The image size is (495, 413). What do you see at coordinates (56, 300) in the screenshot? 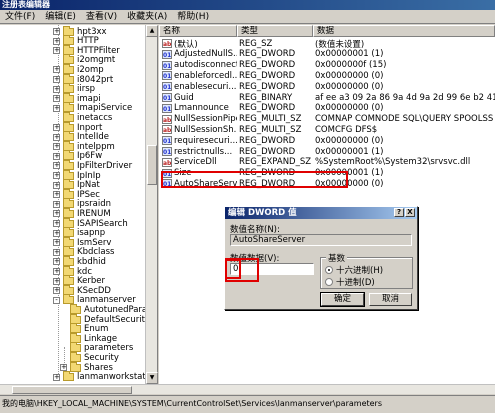
I see `collapse-icon: -` at bounding box center [56, 300].